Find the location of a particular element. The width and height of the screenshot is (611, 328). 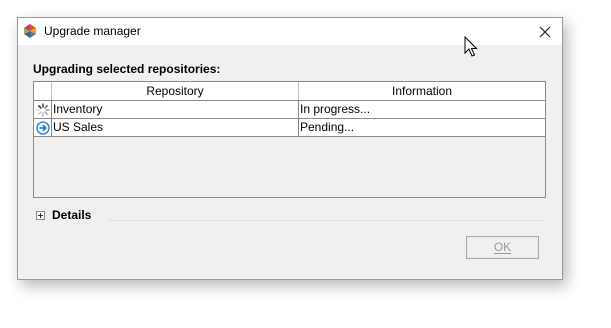

close-icon is located at coordinates (545, 31).